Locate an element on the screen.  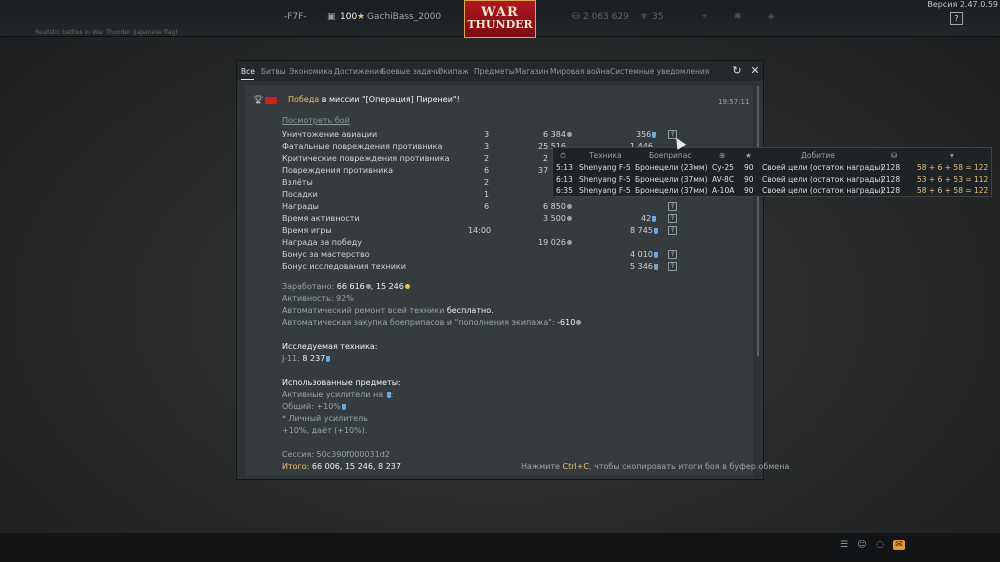
booster-general: Общий: +10% is located at coordinates (314, 407).